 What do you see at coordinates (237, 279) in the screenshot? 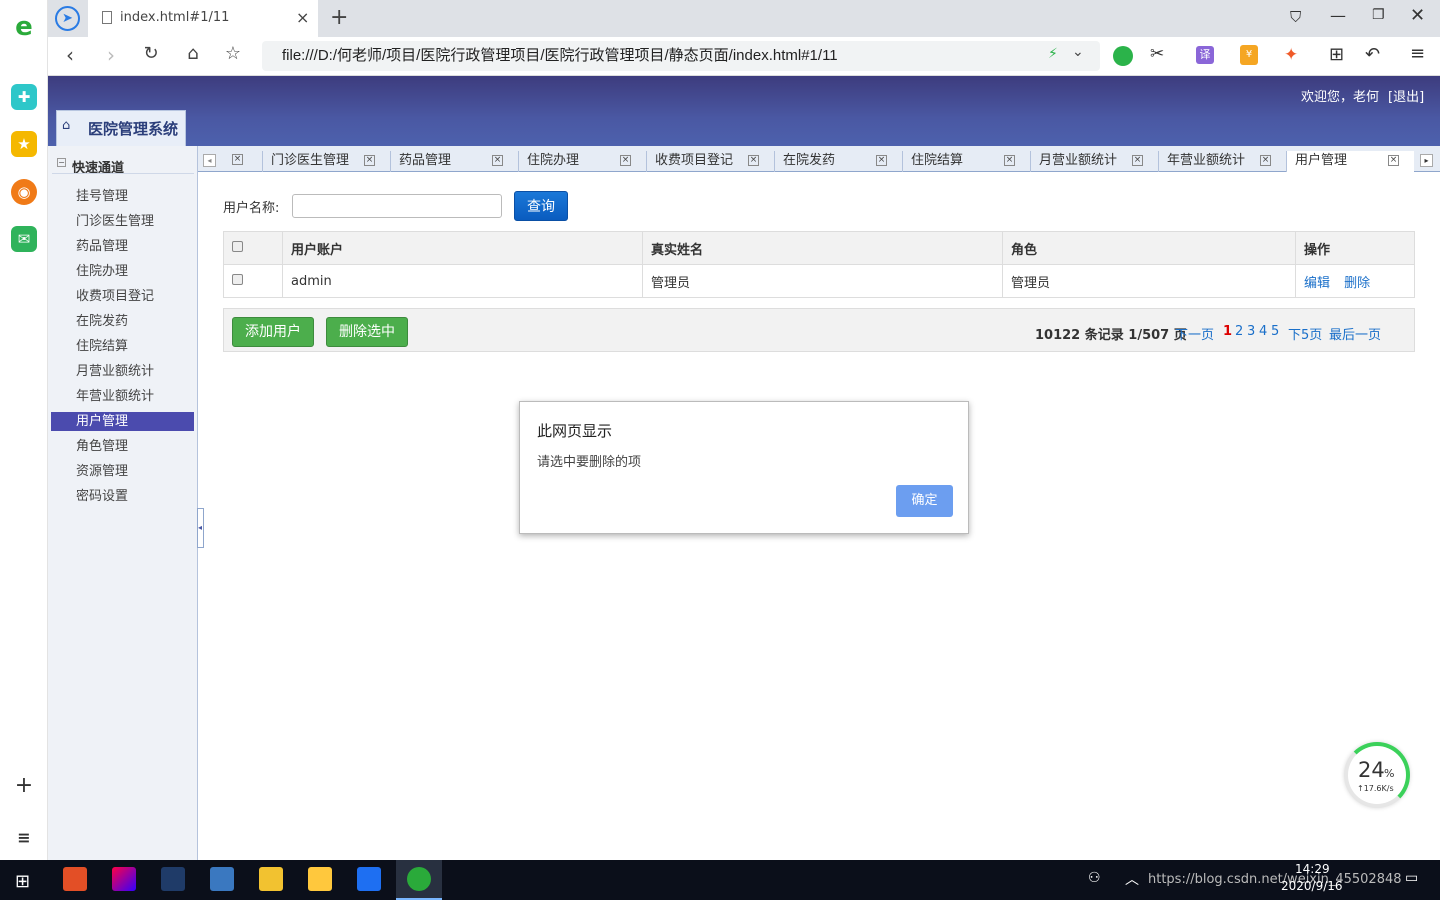
I see `row-checkbox` at bounding box center [237, 279].